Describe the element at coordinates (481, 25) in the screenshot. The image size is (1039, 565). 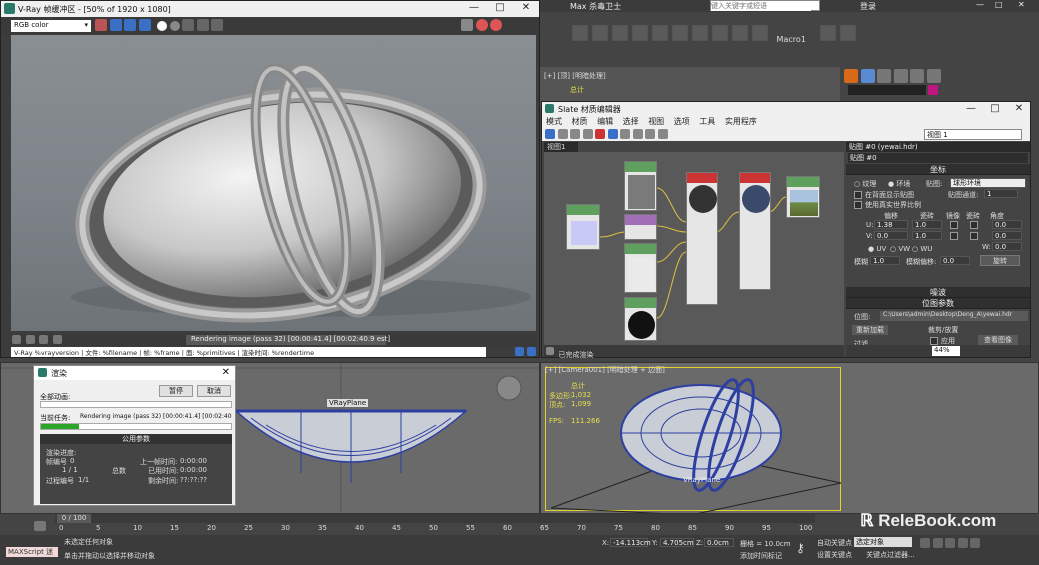
I see `render-last-icon` at that location.